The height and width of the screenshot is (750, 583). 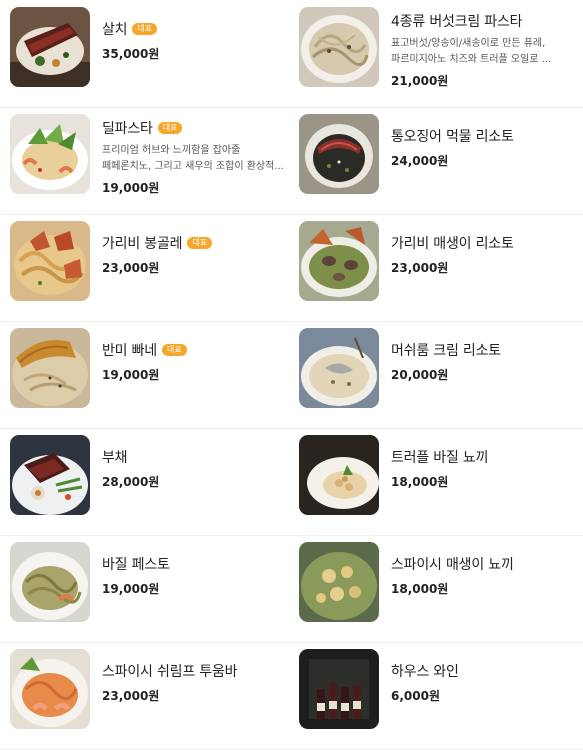 I want to click on menu-item-info: 스파이시 매생이 뇨끼 18,000원, so click(x=483, y=575).